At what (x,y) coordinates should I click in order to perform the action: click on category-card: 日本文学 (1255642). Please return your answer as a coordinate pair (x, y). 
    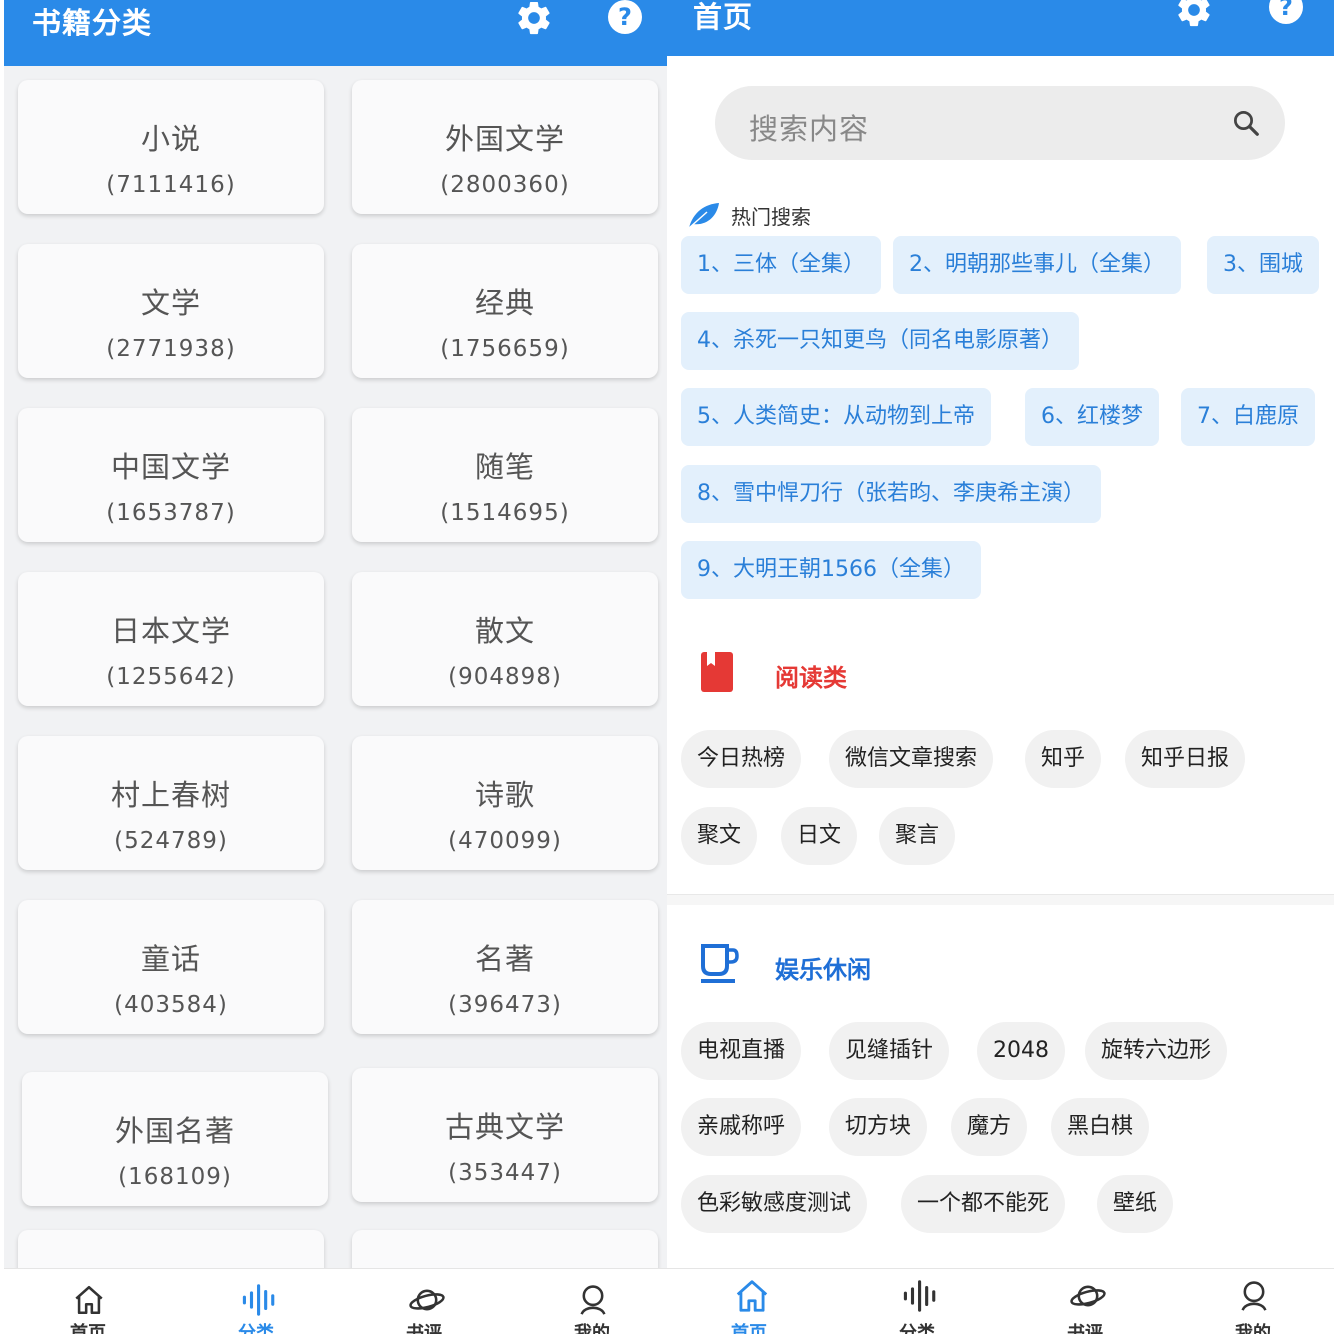
    Looking at the image, I should click on (171, 639).